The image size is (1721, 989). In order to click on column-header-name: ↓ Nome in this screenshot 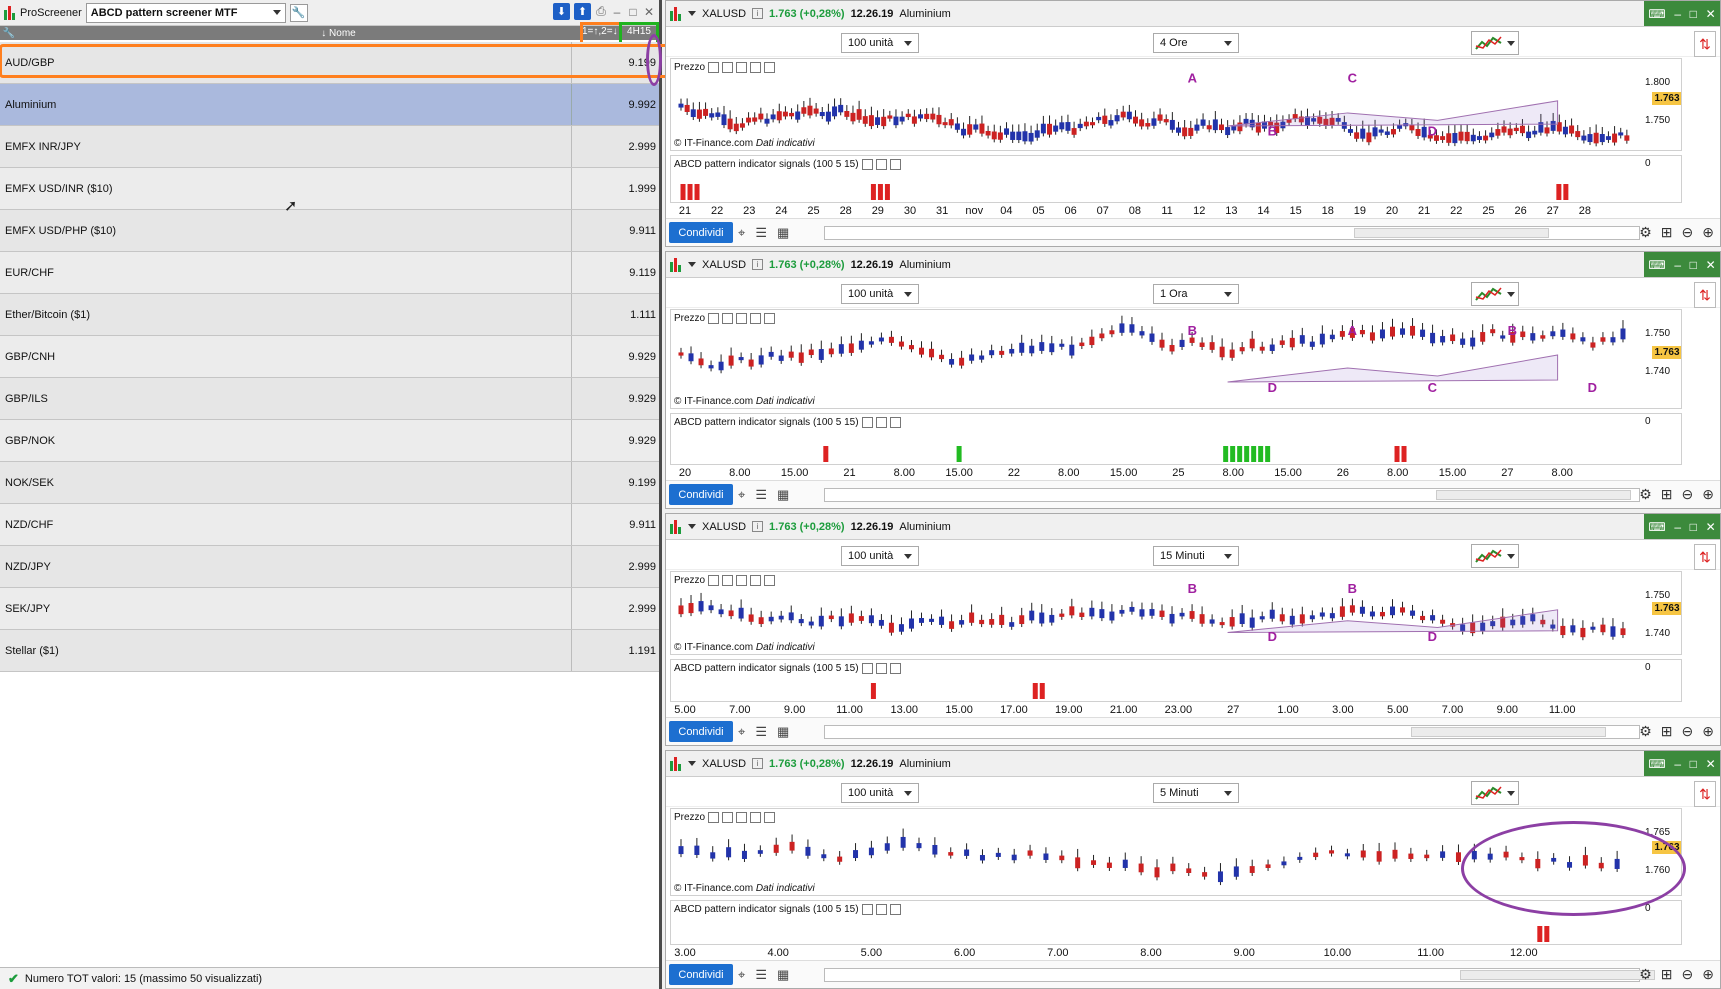, I will do `click(338, 33)`.